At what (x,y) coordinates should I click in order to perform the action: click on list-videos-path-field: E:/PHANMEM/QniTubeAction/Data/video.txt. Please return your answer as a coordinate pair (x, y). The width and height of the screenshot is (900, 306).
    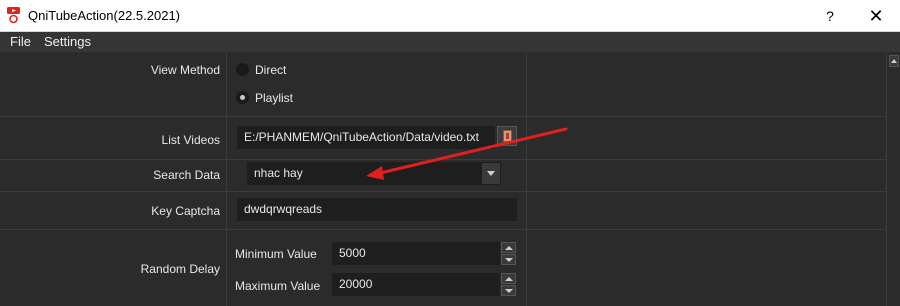
    Looking at the image, I should click on (366, 137).